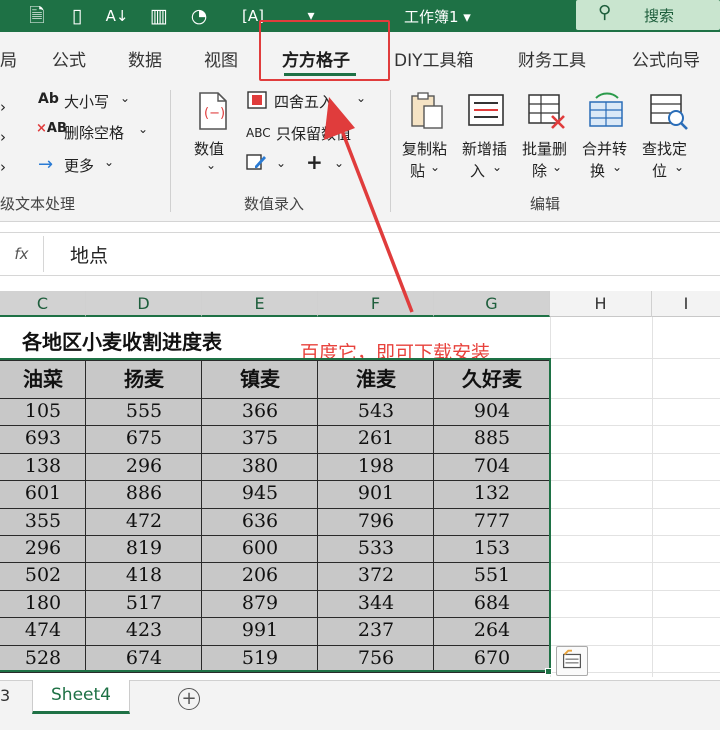  What do you see at coordinates (437, 16) in the screenshot?
I see `workbook-title: 工作簿1 ▾` at bounding box center [437, 16].